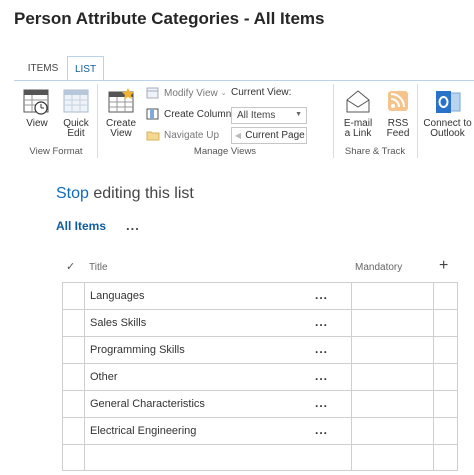 This screenshot has width=474, height=475. I want to click on share-track-group-label: Share & Track, so click(375, 151).